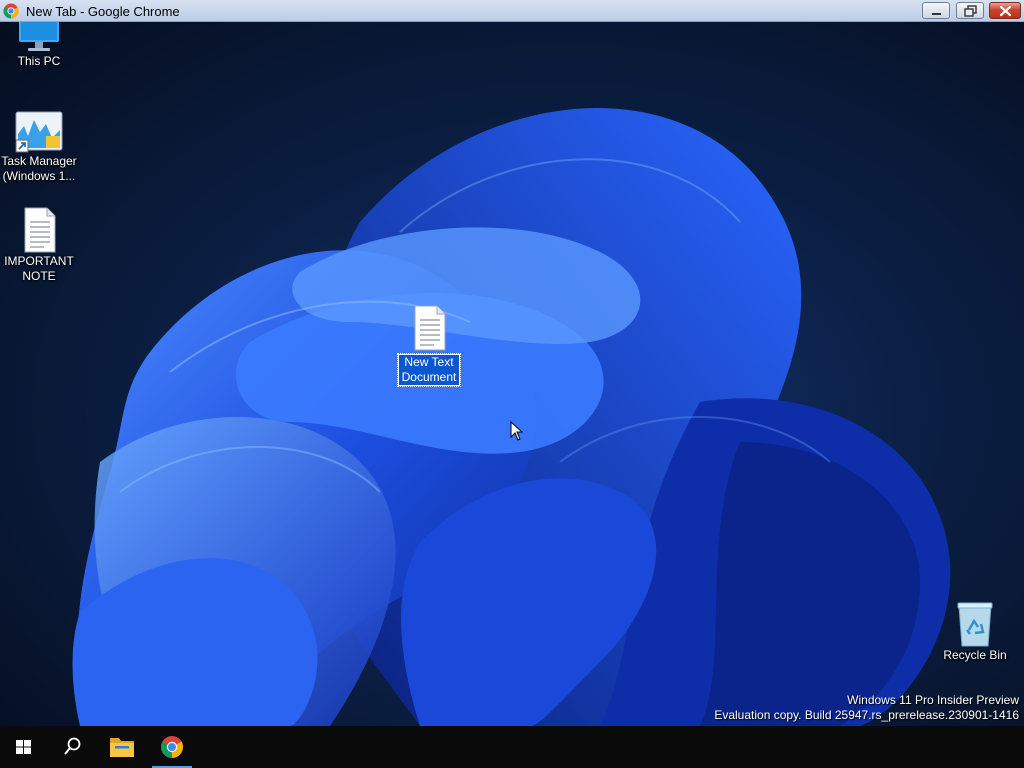  What do you see at coordinates (517, 431) in the screenshot?
I see `mouse-cursor-icon` at bounding box center [517, 431].